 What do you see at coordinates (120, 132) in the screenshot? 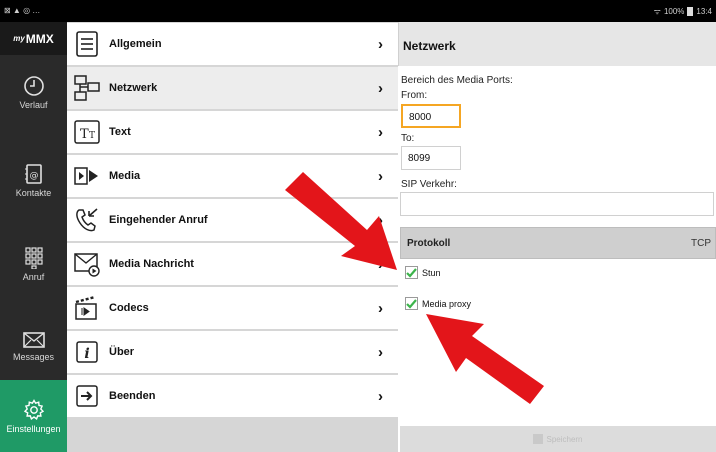
I see `settings-item-label: Text` at bounding box center [120, 132].